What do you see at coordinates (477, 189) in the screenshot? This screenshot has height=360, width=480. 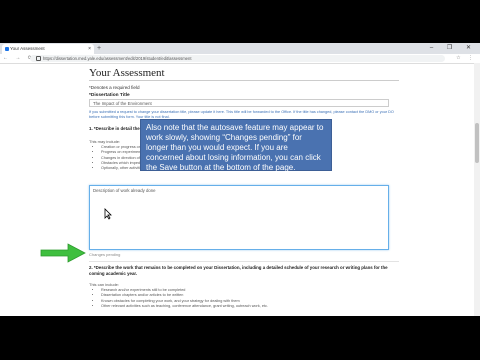 I see `page-scrollbar` at bounding box center [477, 189].